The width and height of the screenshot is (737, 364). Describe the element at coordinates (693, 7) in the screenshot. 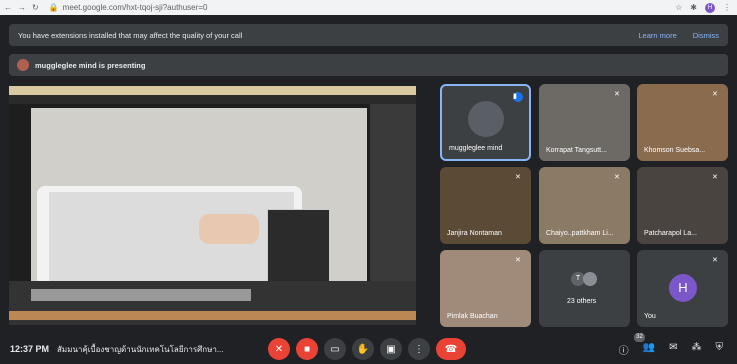

I see `extensions-icon: ✱` at that location.